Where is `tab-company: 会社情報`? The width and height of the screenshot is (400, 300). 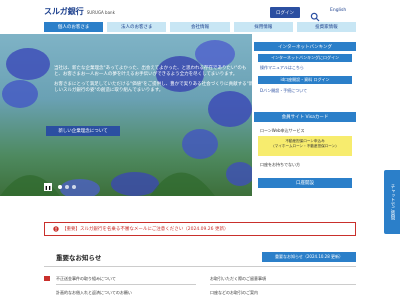 tab-company: 会社情報 is located at coordinates (200, 27).